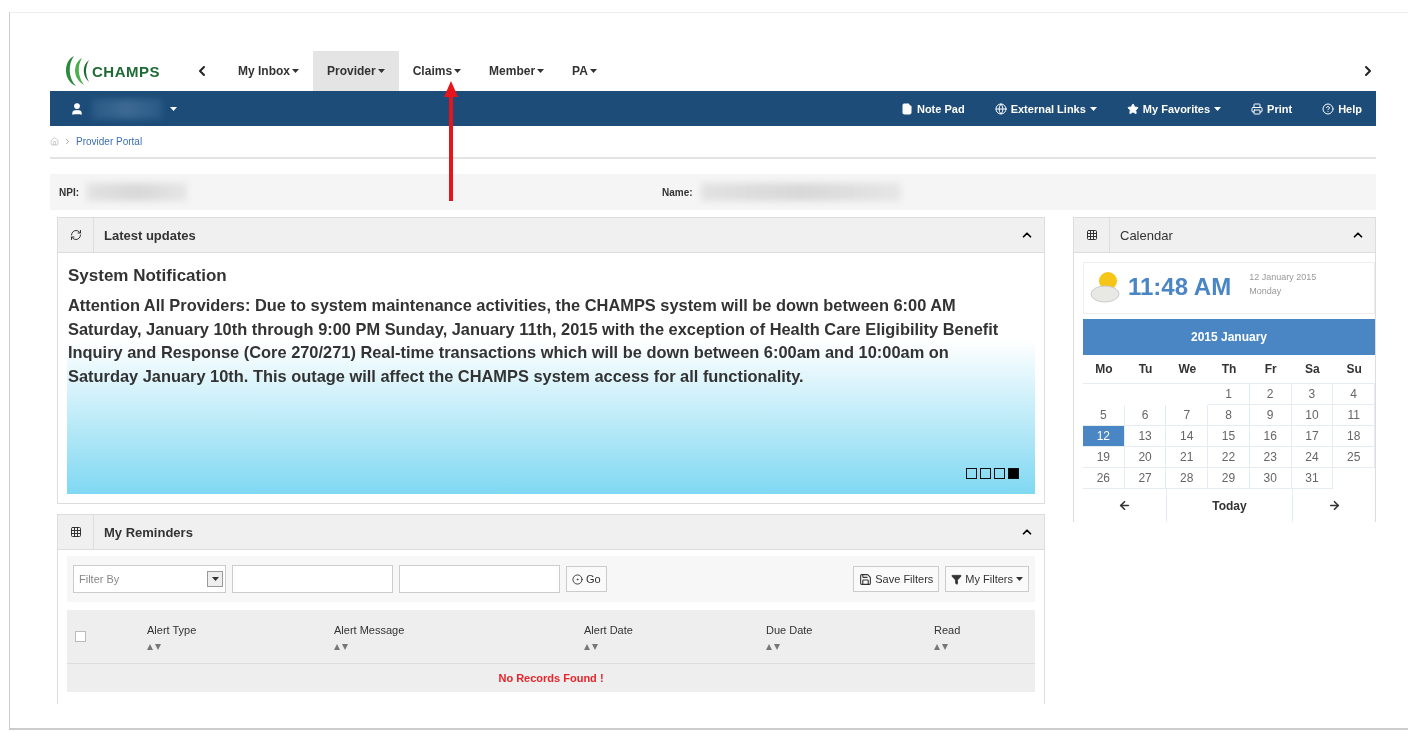 Image resolution: width=1408 pixels, height=733 pixels. I want to click on toolbar-link: My Favorites, so click(1174, 108).